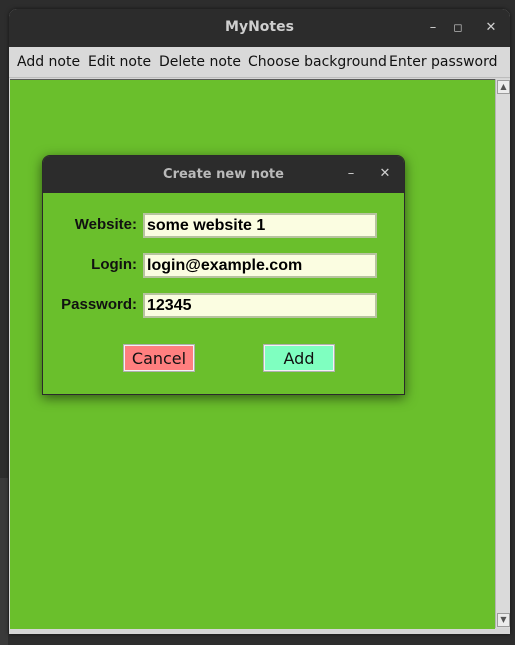 This screenshot has width=515, height=645. What do you see at coordinates (99, 304) in the screenshot?
I see `password-label: Password:` at bounding box center [99, 304].